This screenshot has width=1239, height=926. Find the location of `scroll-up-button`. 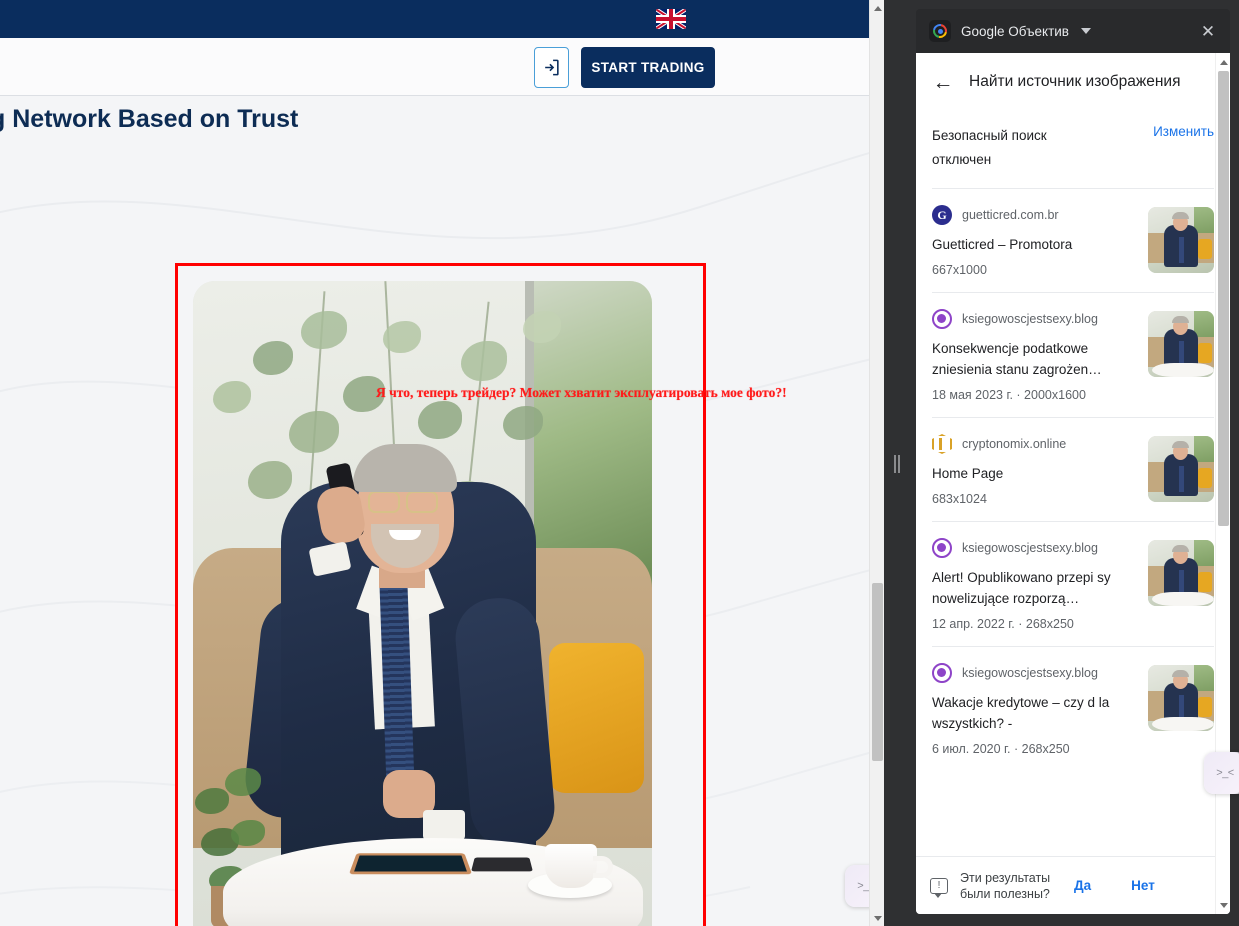

scroll-up-button is located at coordinates (877, 8).